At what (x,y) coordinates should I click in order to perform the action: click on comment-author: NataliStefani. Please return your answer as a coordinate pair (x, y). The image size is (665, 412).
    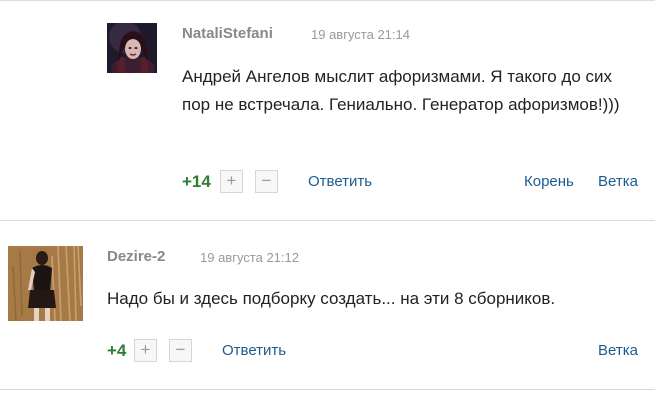
    Looking at the image, I should click on (227, 33).